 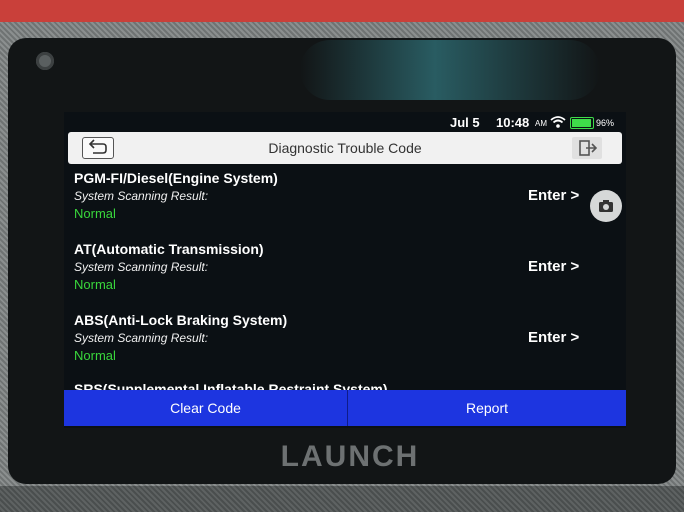 What do you see at coordinates (342, 499) in the screenshot?
I see `device-frame-bottom` at bounding box center [342, 499].